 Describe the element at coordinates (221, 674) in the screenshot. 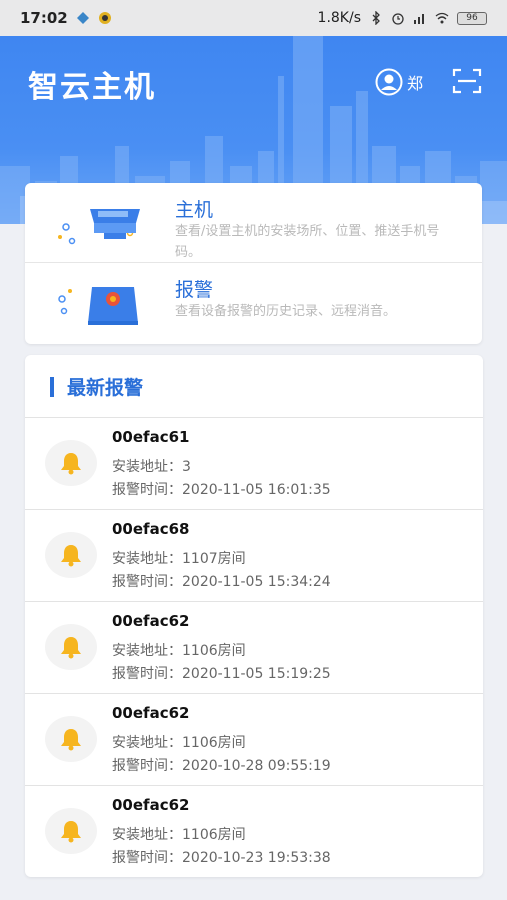

I see `alarm-time: 报警时间：2020-11-05 15:19:25` at that location.